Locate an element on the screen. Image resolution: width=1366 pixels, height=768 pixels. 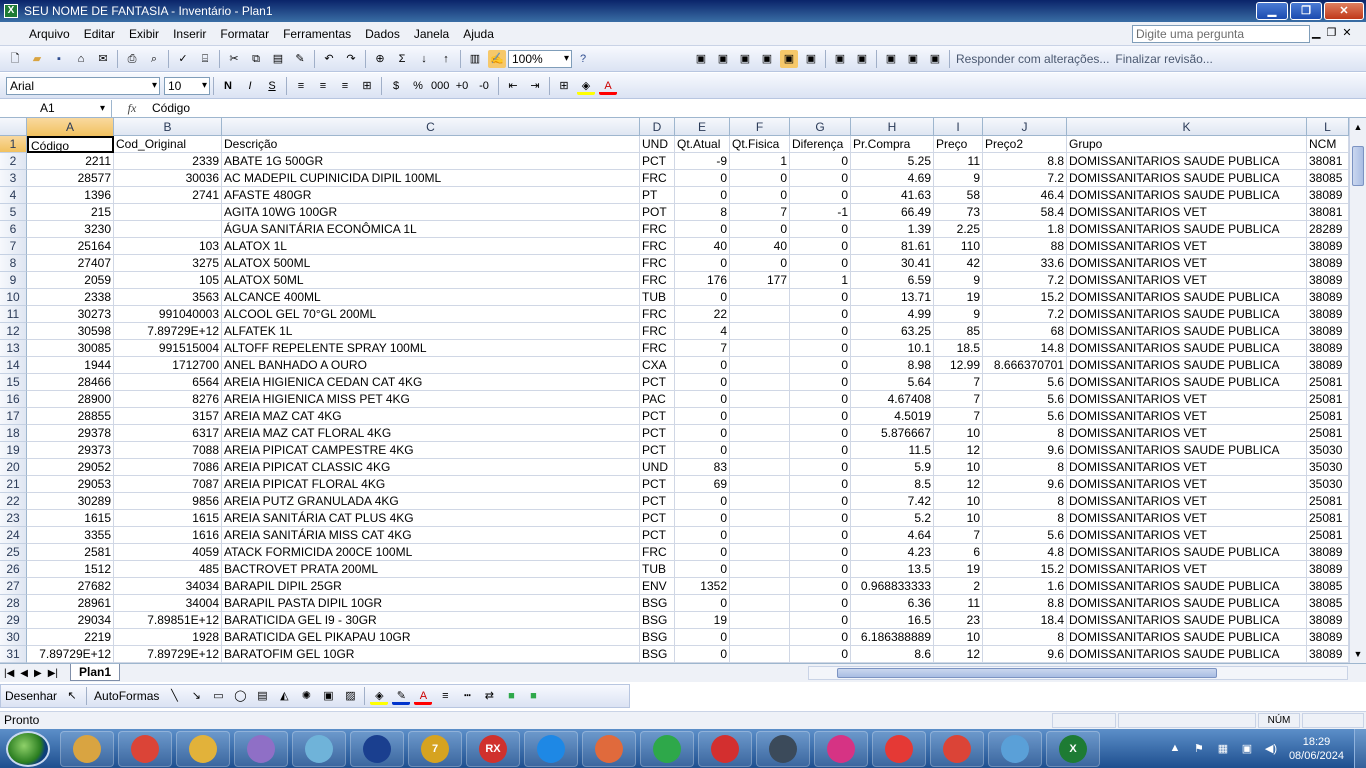
header-cell: Preço is located at coordinates (958, 144).